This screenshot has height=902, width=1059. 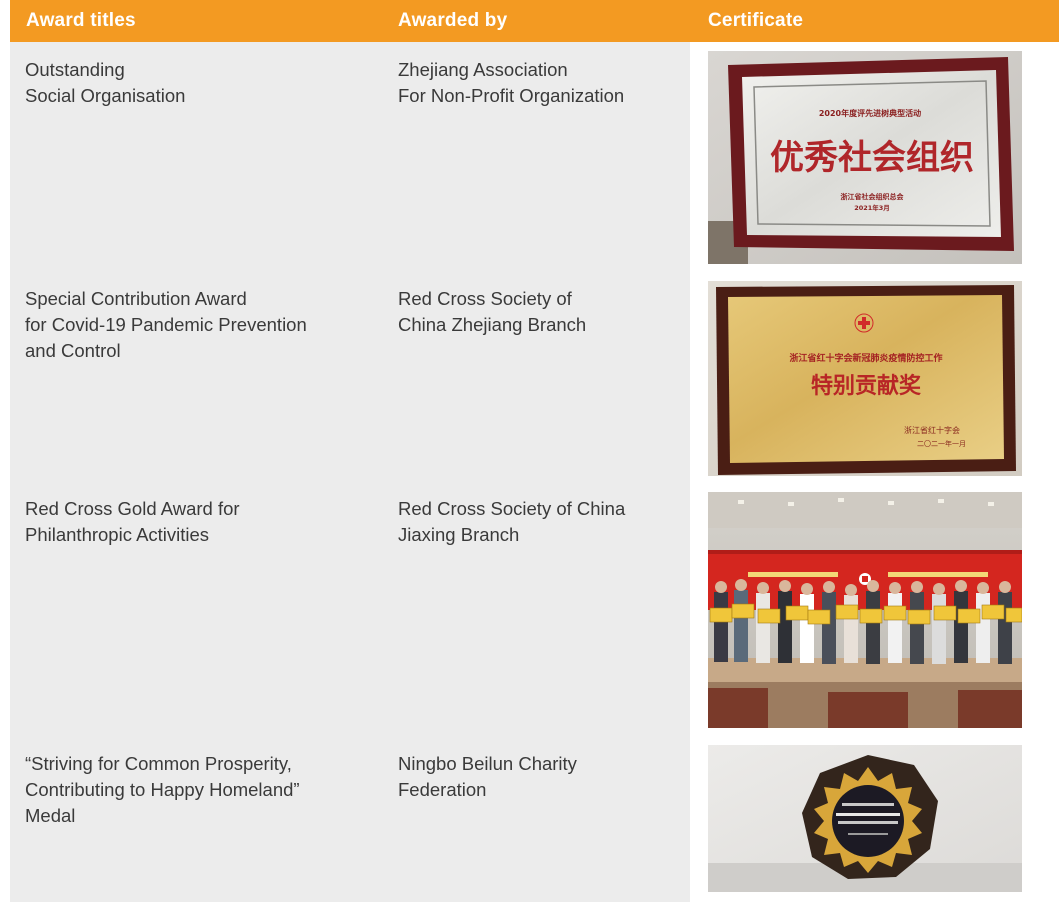 I want to click on certificate-1-issuer: 浙江省社会组织总会, so click(x=873, y=196).